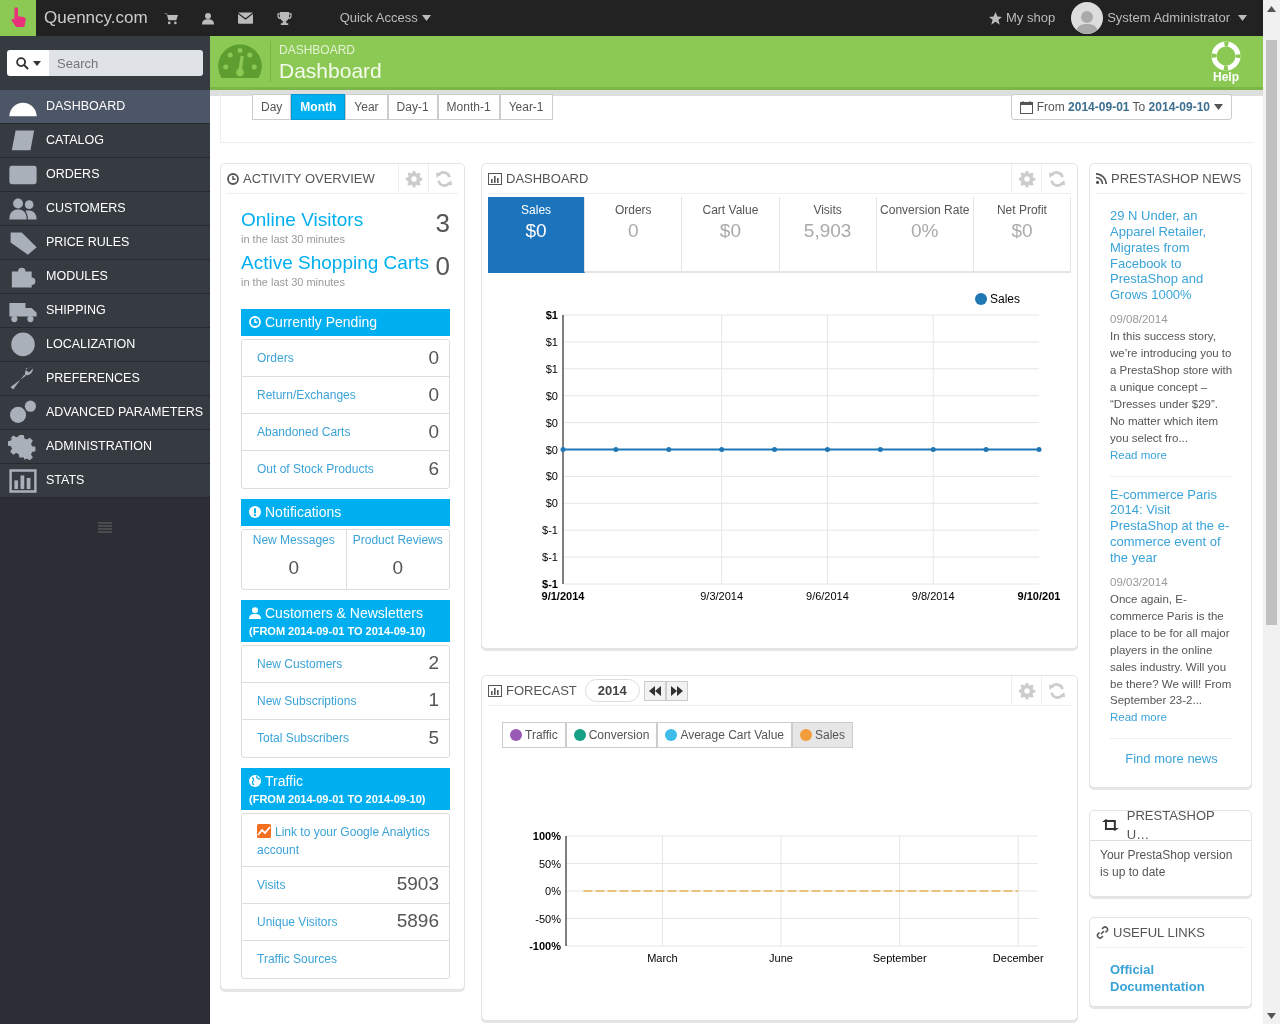 This screenshot has height=1024, width=1280. Describe the element at coordinates (612, 690) in the screenshot. I see `year-selector: 2014` at that location.